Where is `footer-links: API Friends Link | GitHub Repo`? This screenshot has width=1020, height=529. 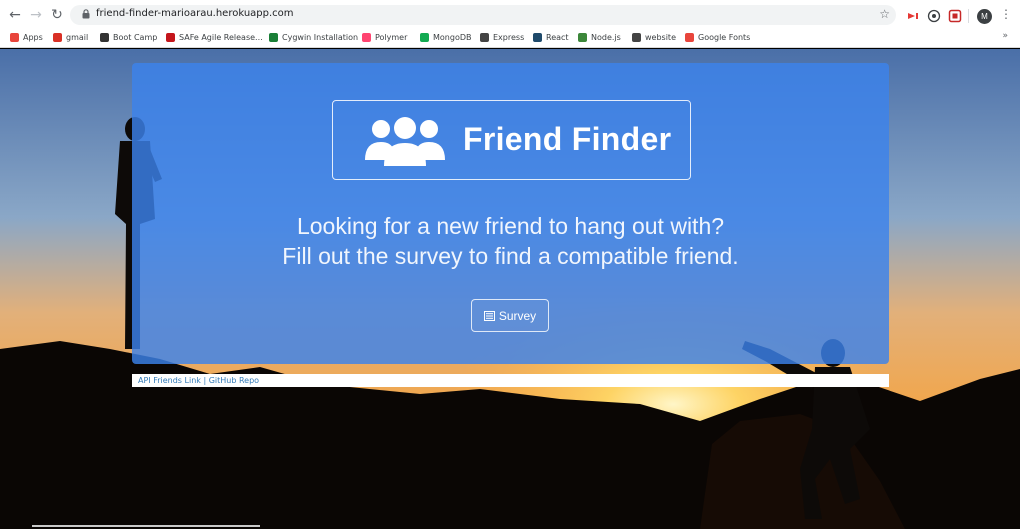 footer-links: API Friends Link | GitHub Repo is located at coordinates (510, 380).